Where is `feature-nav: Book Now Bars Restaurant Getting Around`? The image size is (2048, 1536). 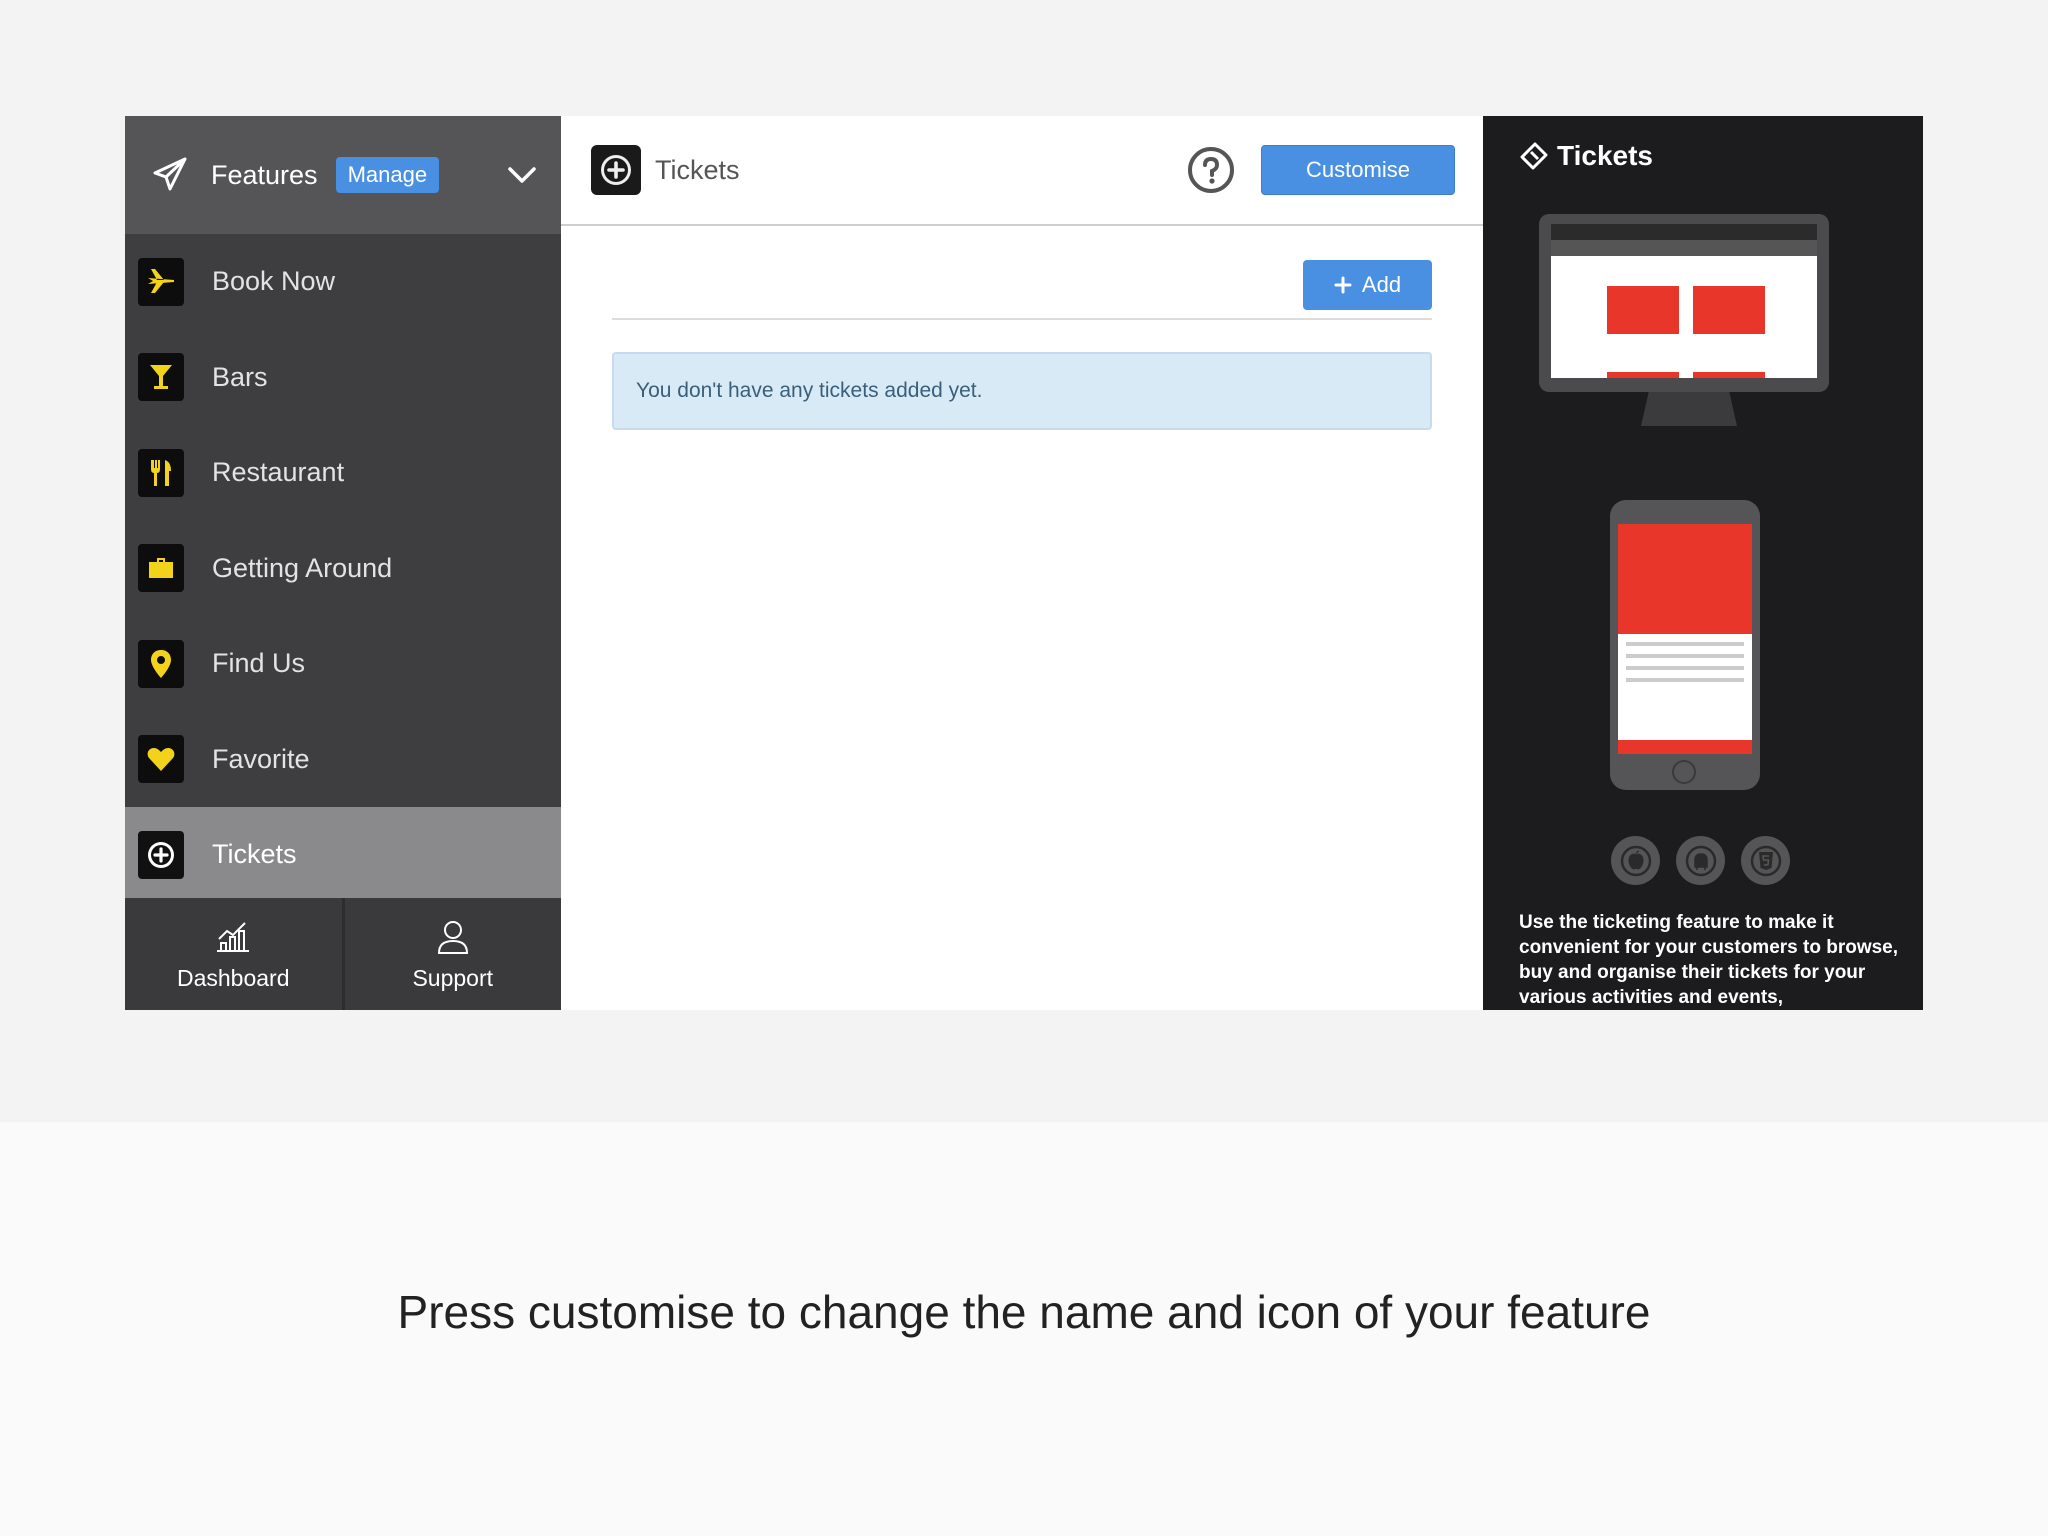 feature-nav: Book Now Bars Restaurant Getting Around is located at coordinates (343, 568).